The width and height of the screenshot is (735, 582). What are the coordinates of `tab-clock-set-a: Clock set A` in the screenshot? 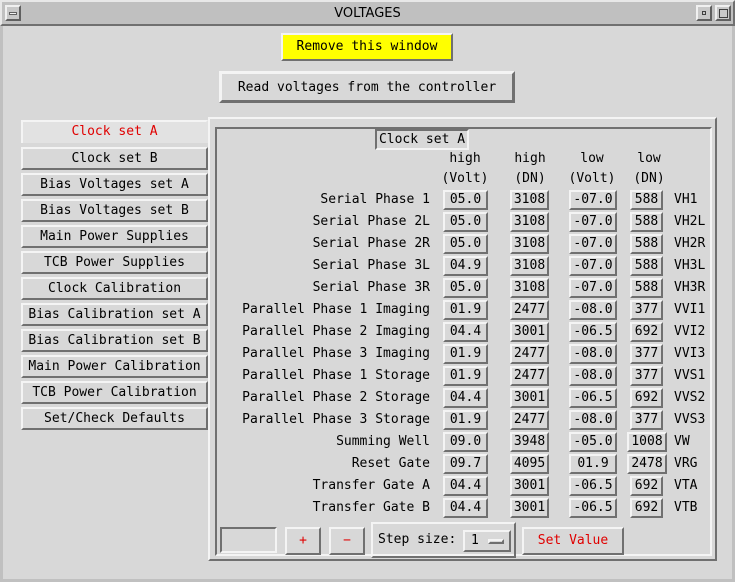 It's located at (114, 131).